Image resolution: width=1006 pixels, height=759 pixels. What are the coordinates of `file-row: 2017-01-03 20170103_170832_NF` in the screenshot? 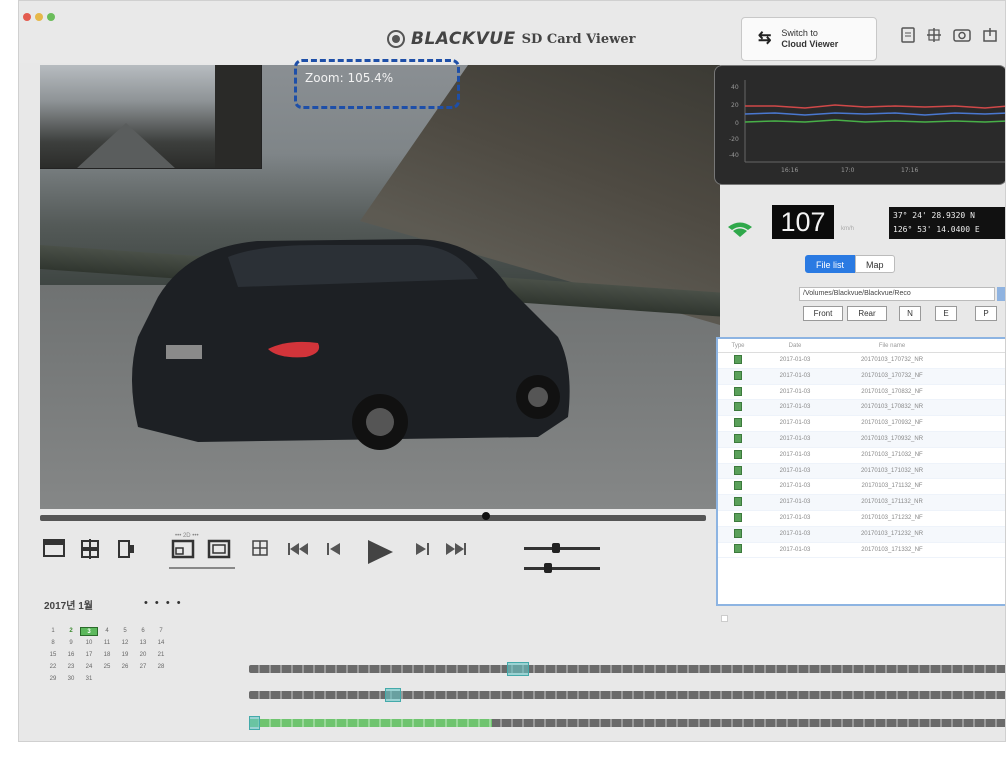 It's located at (861, 393).